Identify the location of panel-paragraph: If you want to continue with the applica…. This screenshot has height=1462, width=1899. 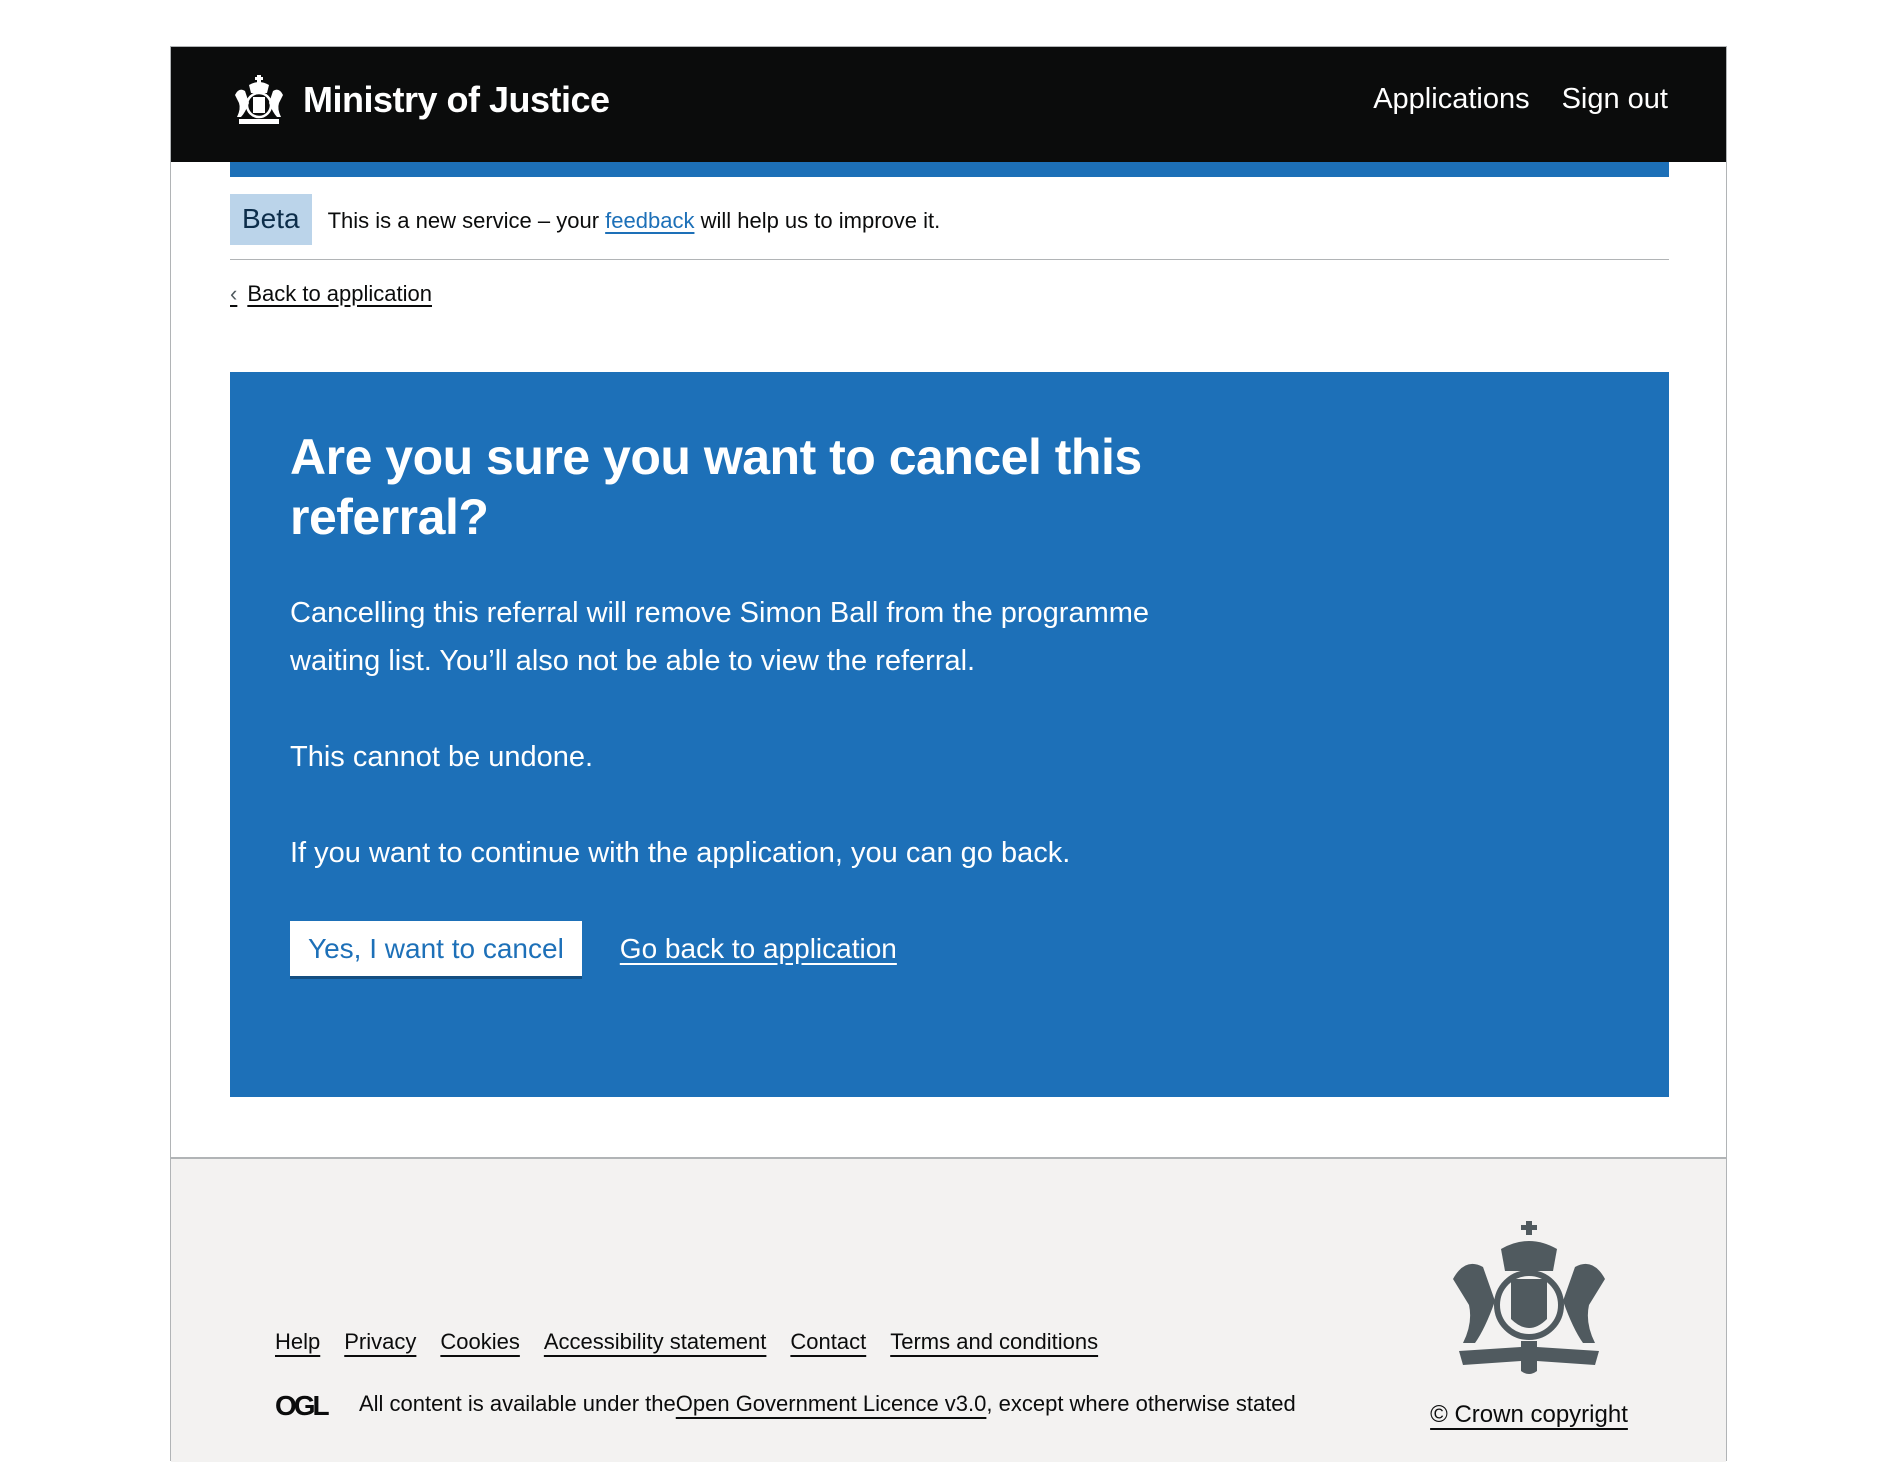
(680, 853).